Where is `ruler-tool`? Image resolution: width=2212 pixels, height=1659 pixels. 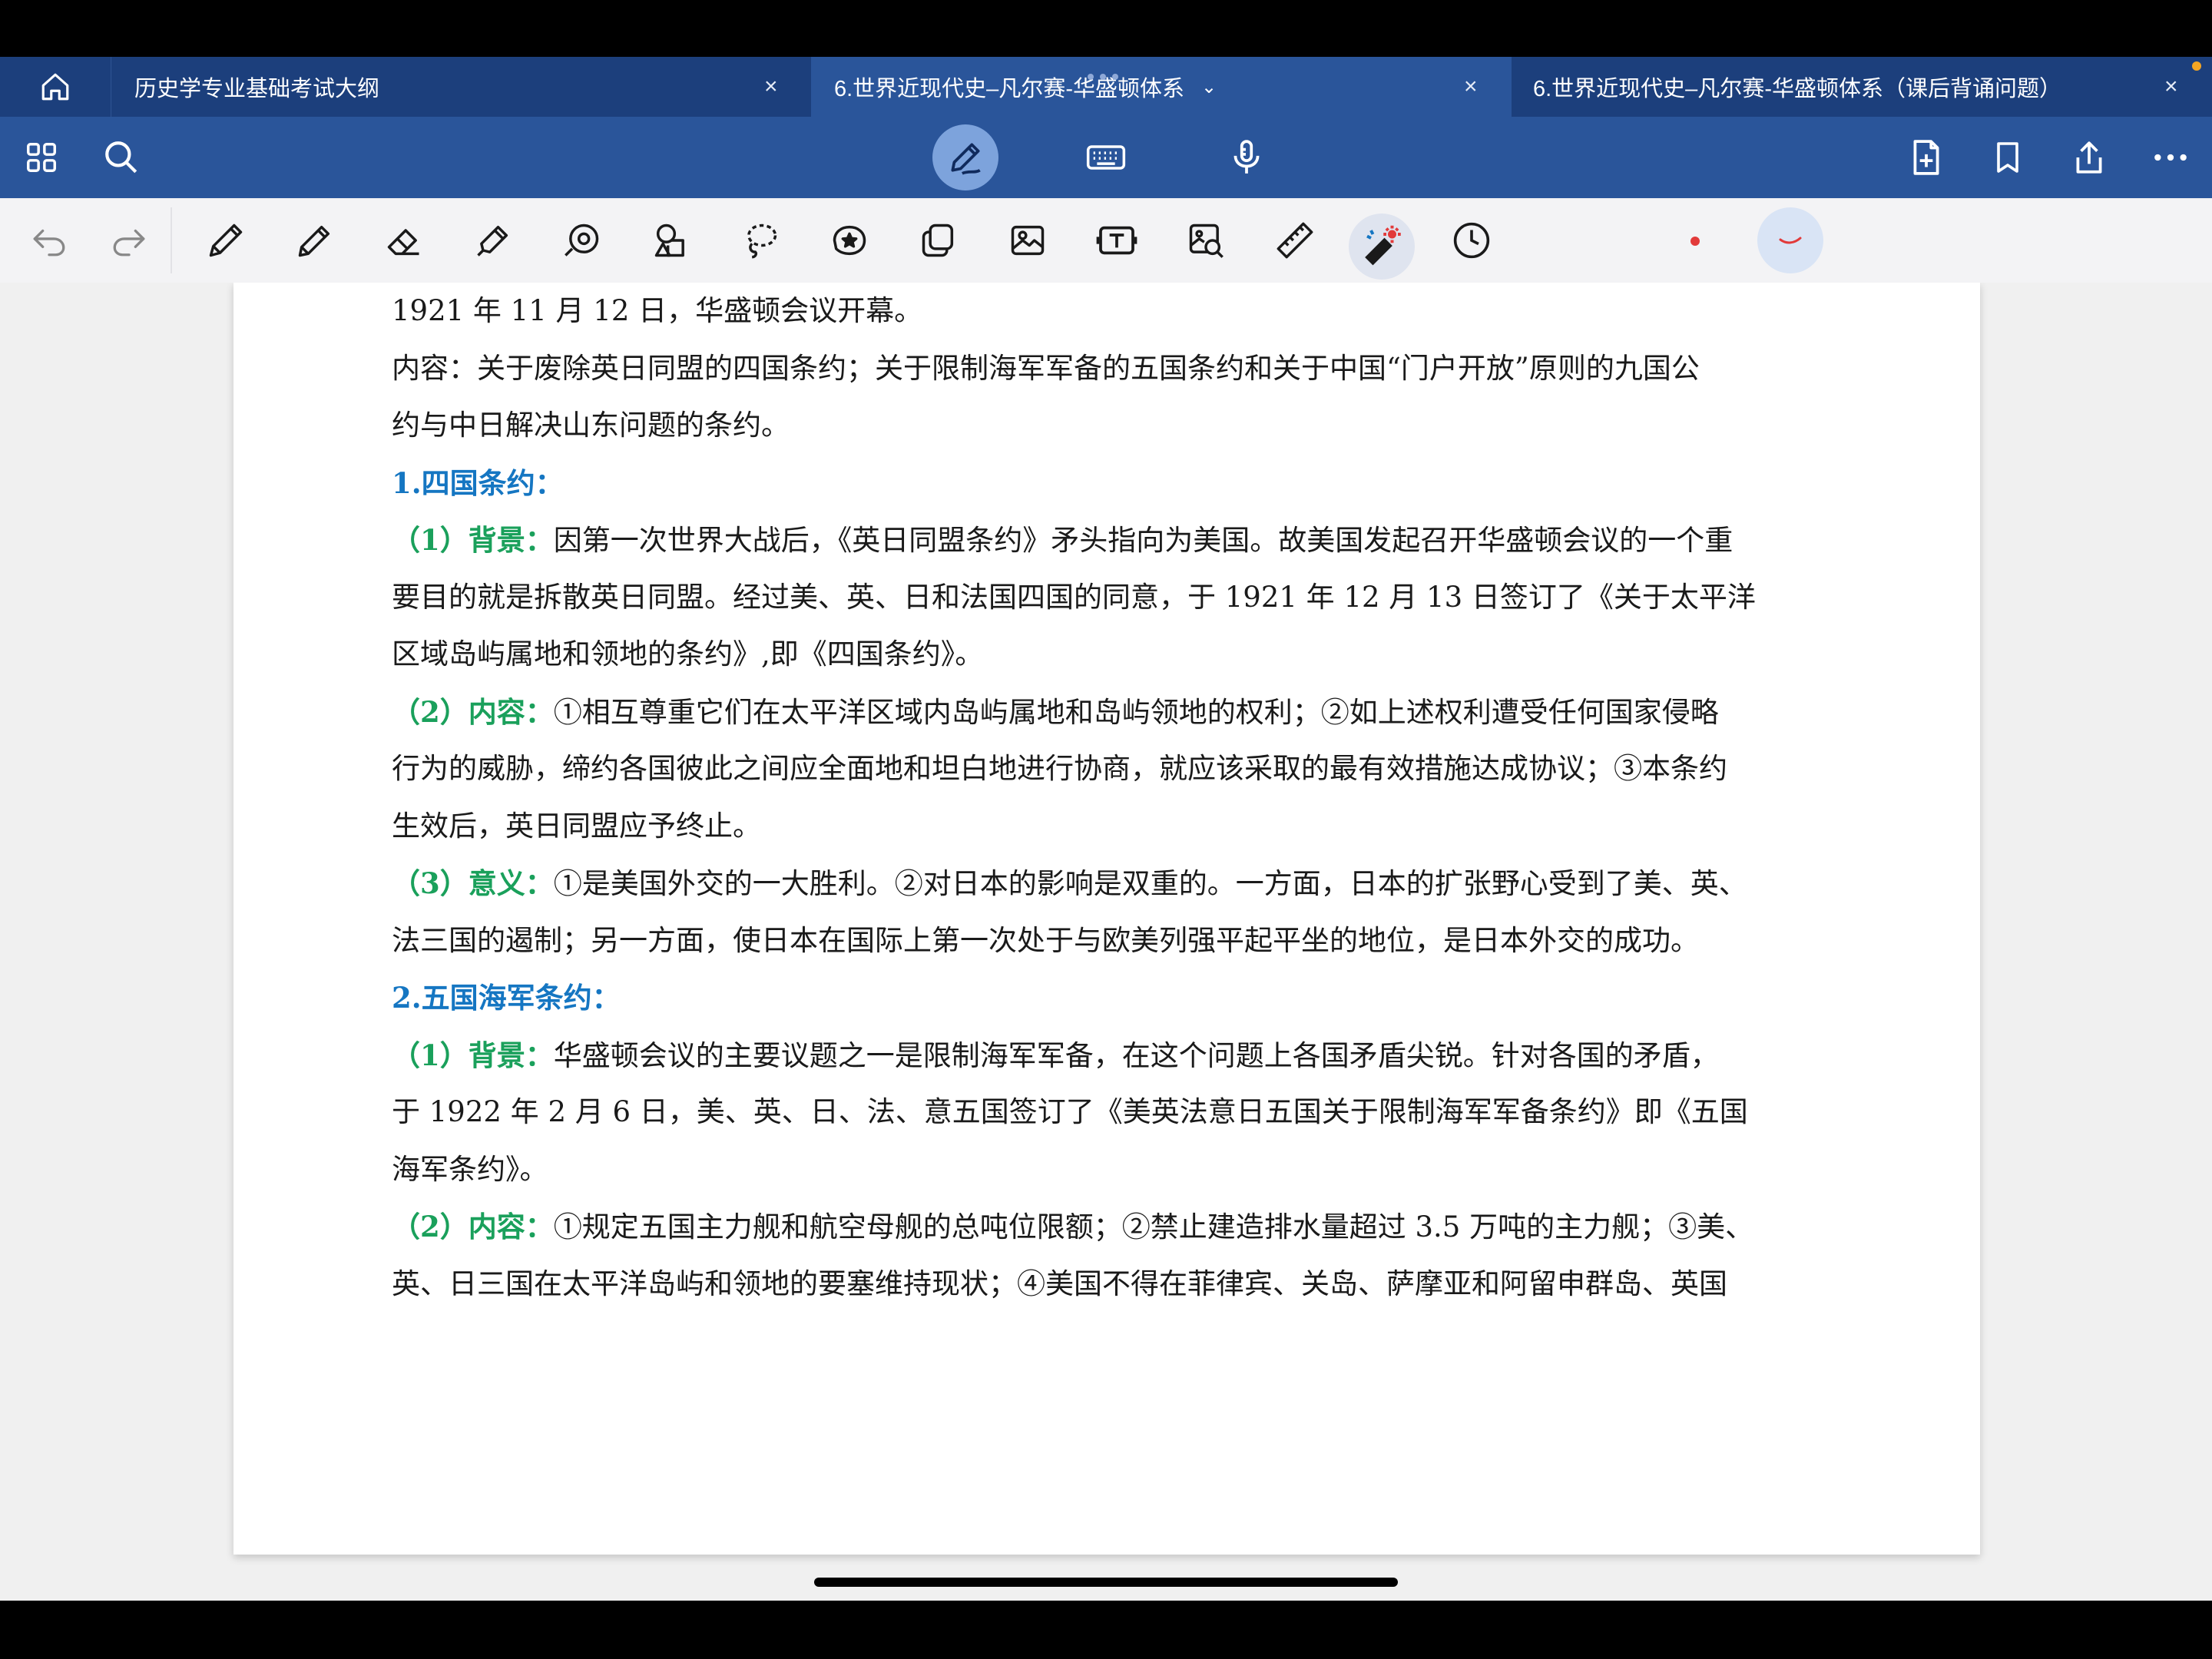
ruler-tool is located at coordinates (1295, 240).